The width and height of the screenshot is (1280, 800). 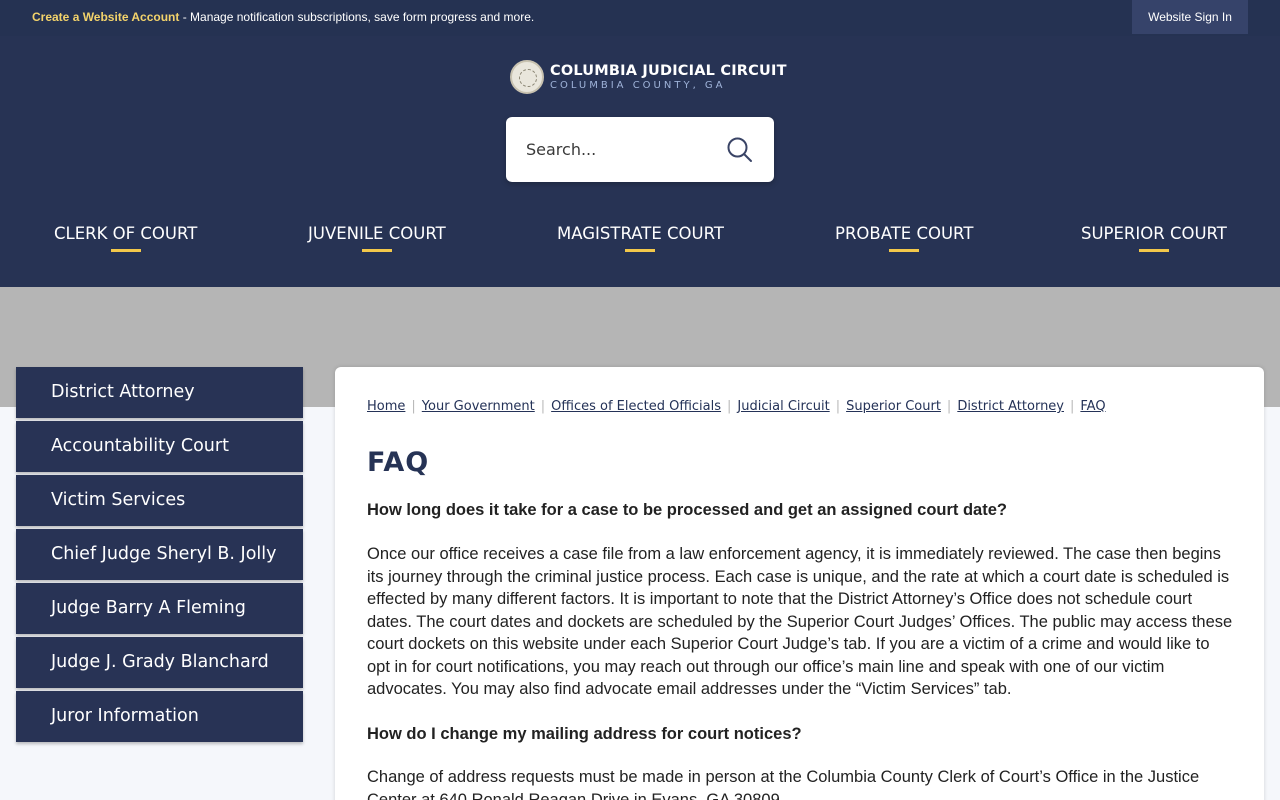 What do you see at coordinates (1092, 406) in the screenshot?
I see `breadcrumb-faq: FAQ` at bounding box center [1092, 406].